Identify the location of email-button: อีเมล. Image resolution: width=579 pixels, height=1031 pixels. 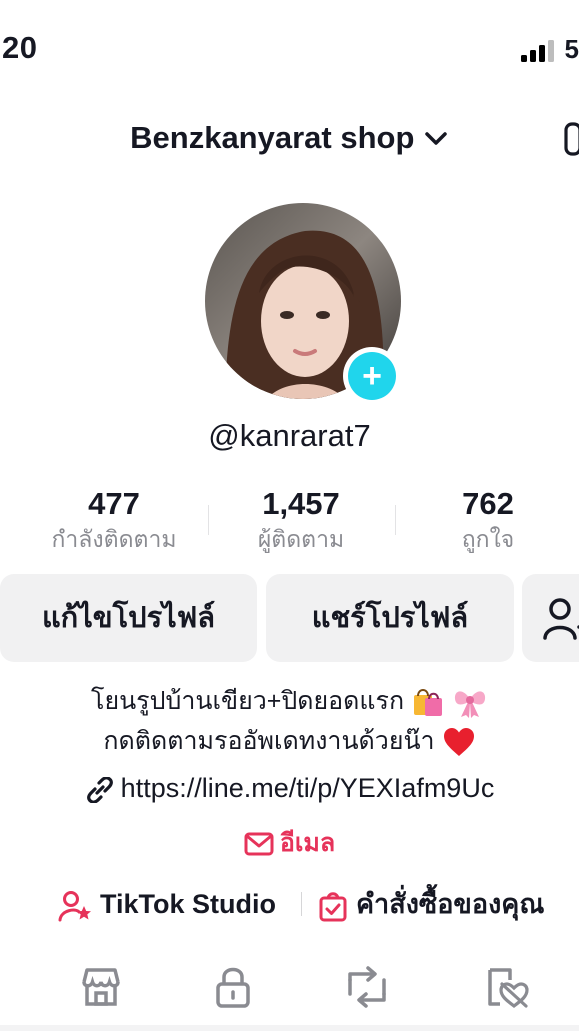
(289, 843).